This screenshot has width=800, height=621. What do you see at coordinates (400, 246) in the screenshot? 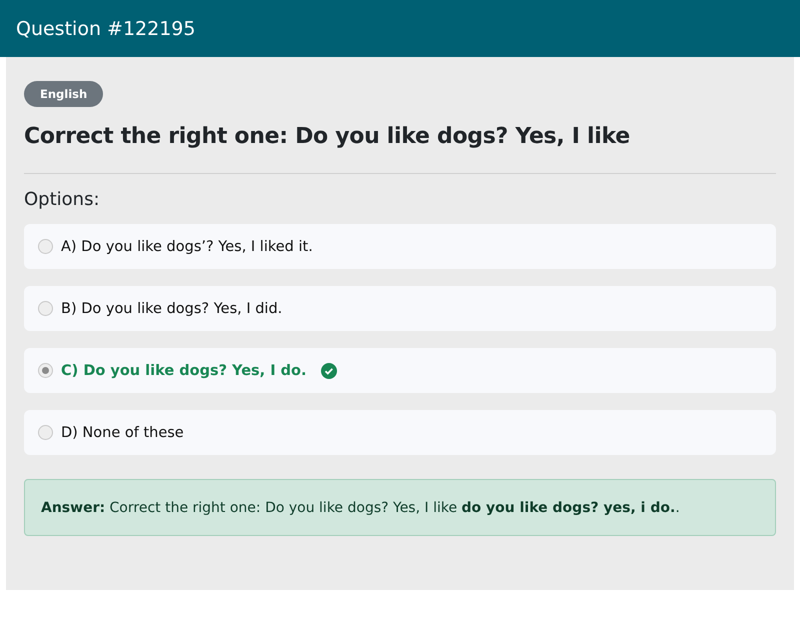
I see `option-row: A) Do you like dogs’? Yes, I liked it.` at bounding box center [400, 246].